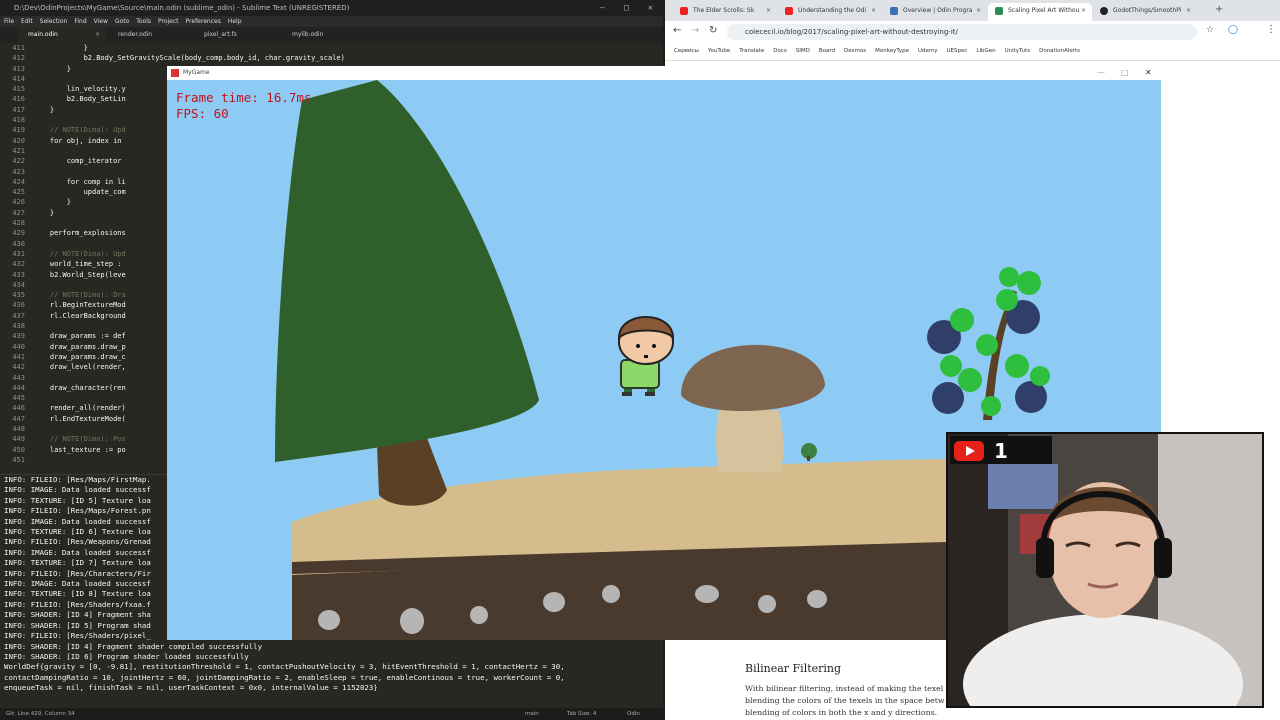 This screenshot has height=720, width=1280. I want to click on bookmark-item: DonationAlerts, so click(1059, 51).